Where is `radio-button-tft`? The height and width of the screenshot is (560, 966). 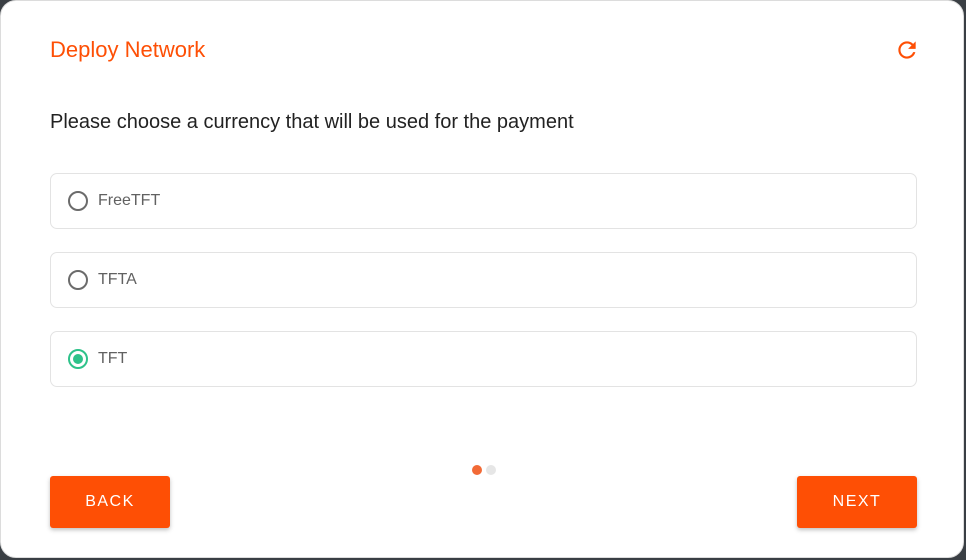 radio-button-tft is located at coordinates (78, 359).